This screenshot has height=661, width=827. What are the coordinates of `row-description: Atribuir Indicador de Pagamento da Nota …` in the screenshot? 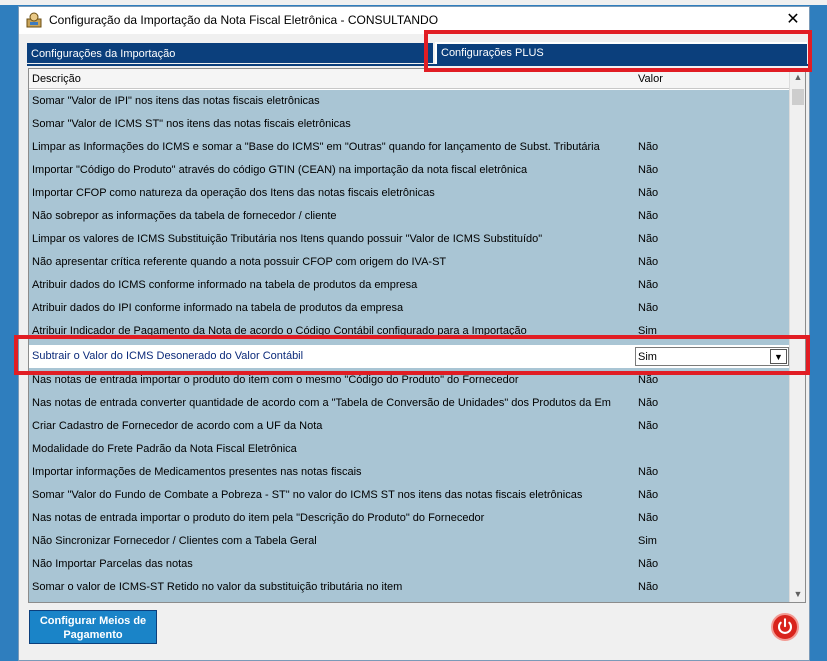 It's located at (279, 331).